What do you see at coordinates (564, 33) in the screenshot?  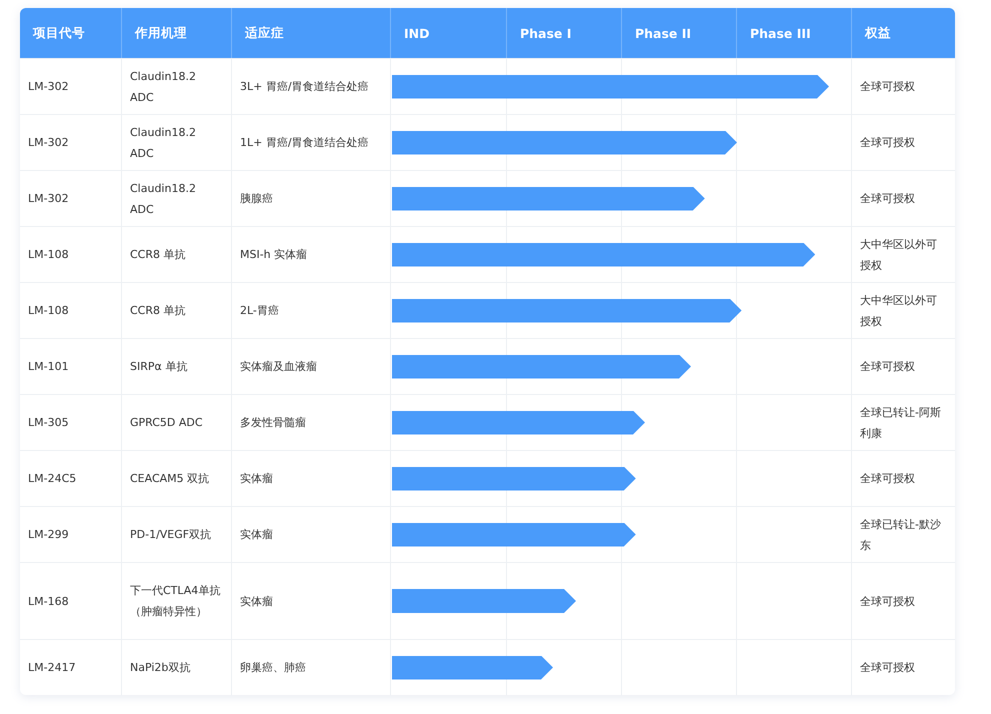 I see `column-header: Phase I` at bounding box center [564, 33].